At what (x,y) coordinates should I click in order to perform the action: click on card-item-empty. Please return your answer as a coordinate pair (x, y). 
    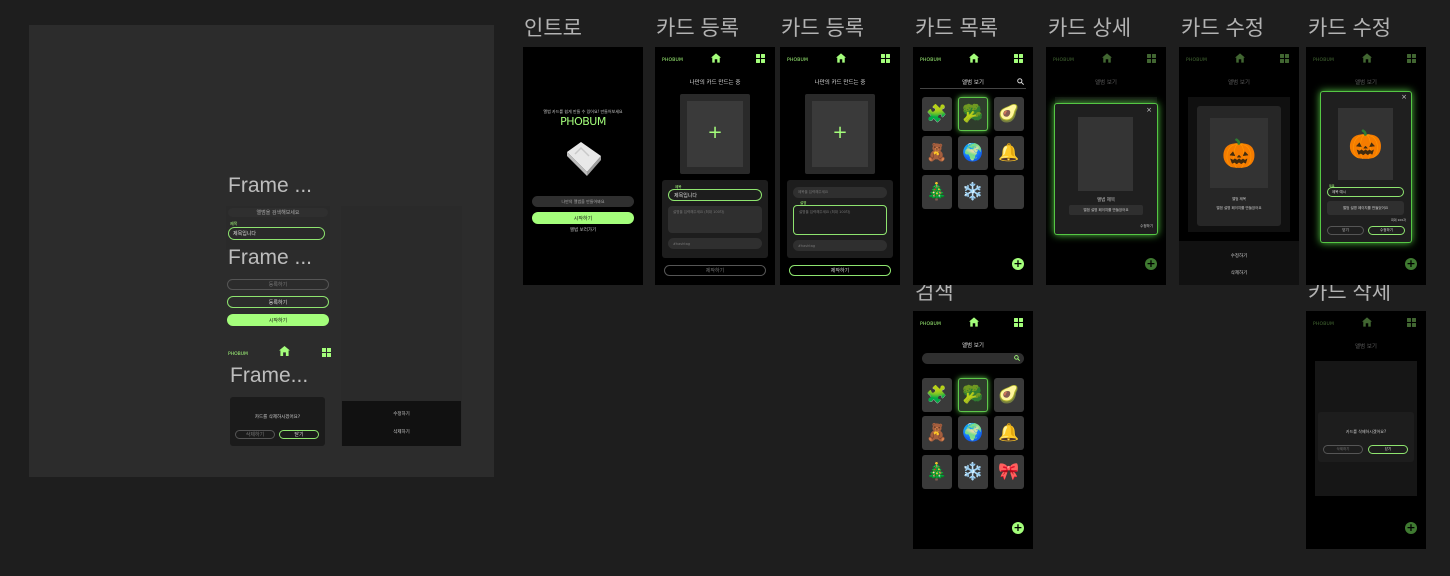
    Looking at the image, I should click on (1009, 192).